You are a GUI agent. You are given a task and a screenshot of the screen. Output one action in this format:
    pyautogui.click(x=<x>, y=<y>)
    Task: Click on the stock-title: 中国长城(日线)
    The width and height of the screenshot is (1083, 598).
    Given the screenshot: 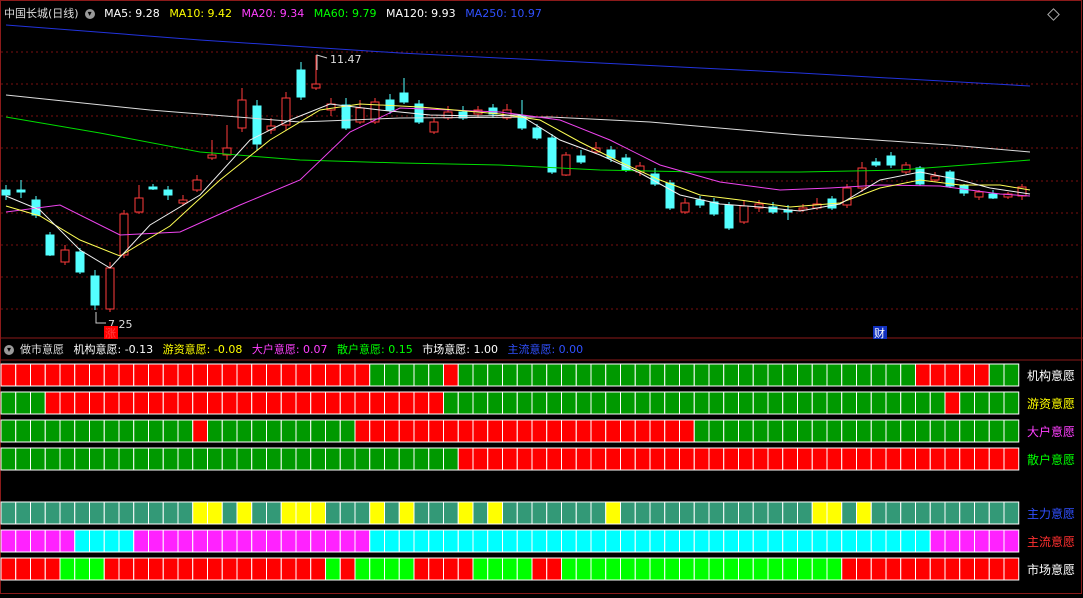 What is the action you would take?
    pyautogui.click(x=41, y=13)
    